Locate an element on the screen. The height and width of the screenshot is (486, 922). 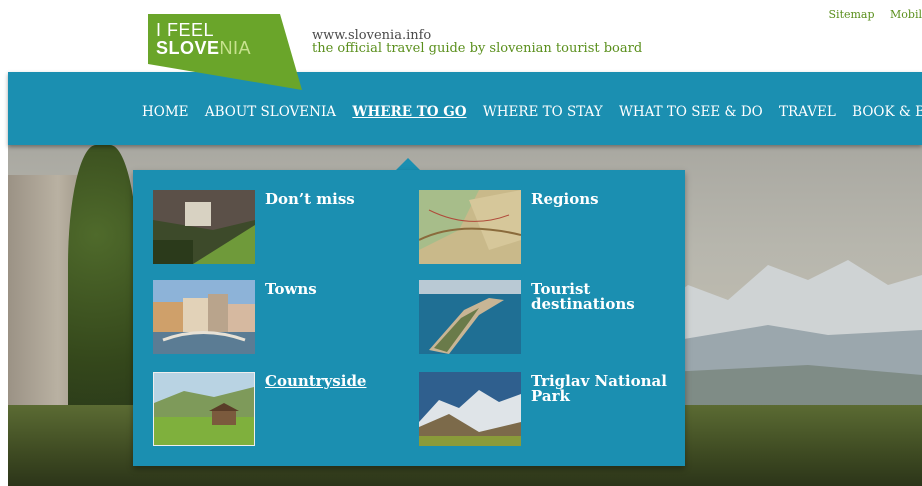
nav-where-to-go: WHERE TO GO is located at coordinates (409, 112).